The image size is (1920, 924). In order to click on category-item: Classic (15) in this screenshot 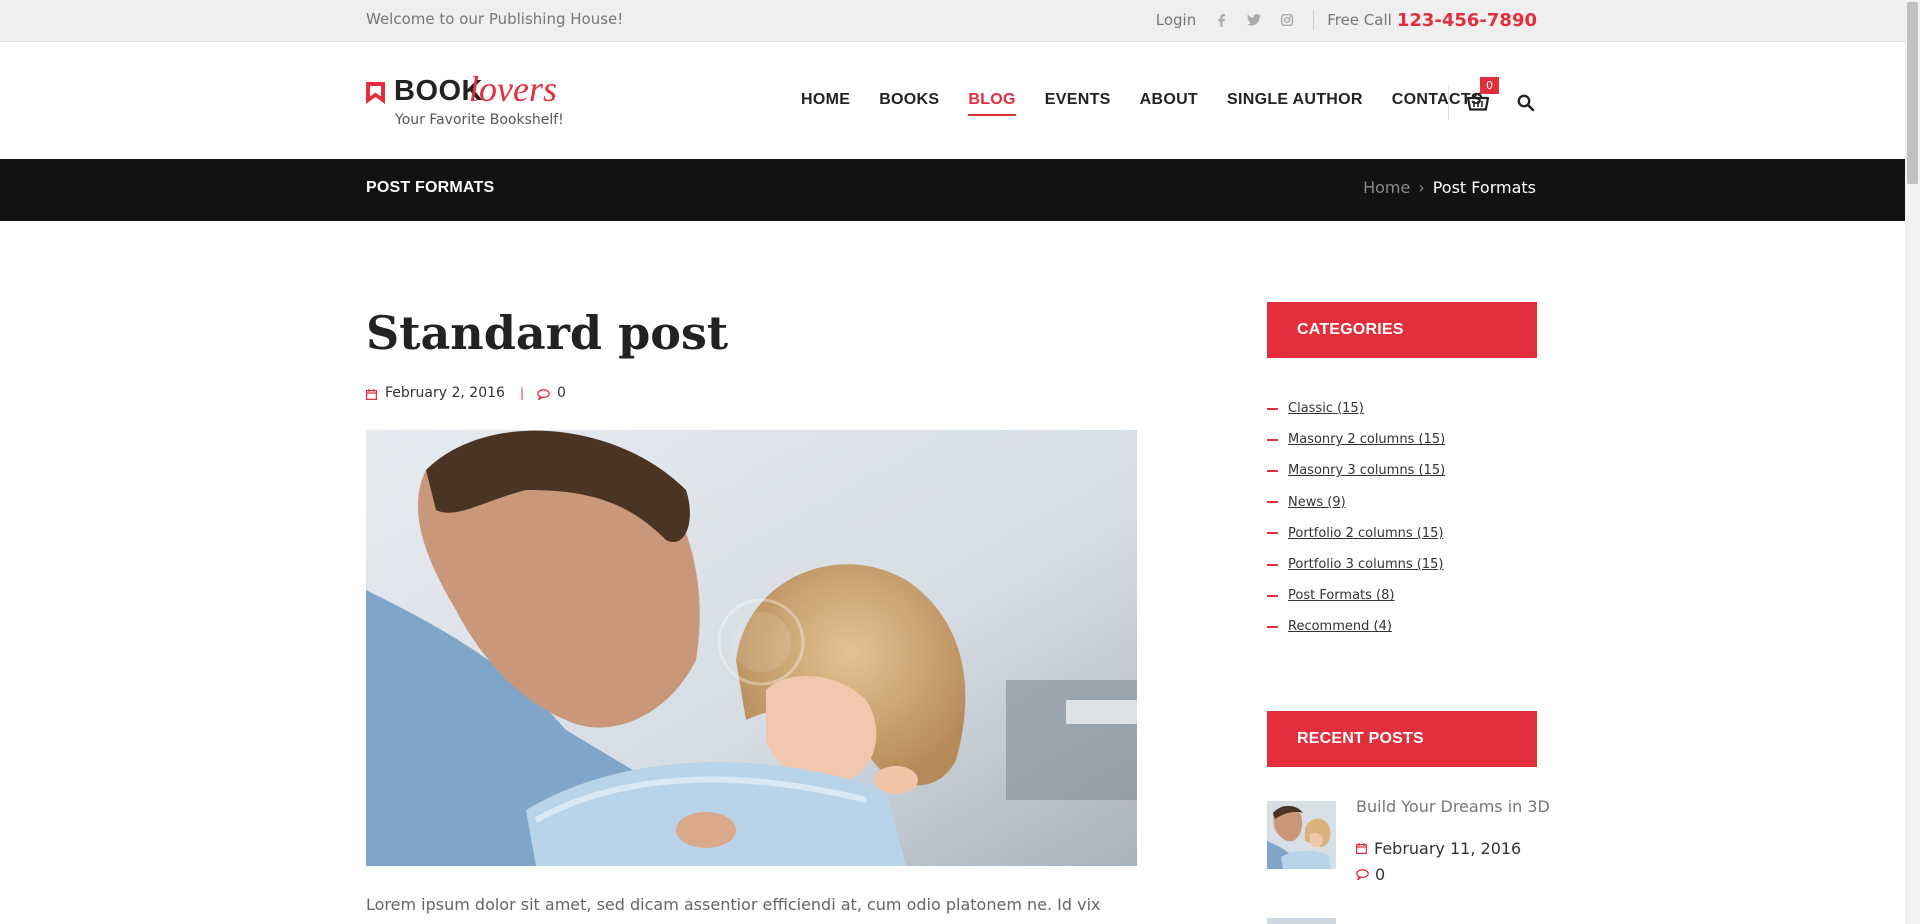, I will do `click(1402, 408)`.